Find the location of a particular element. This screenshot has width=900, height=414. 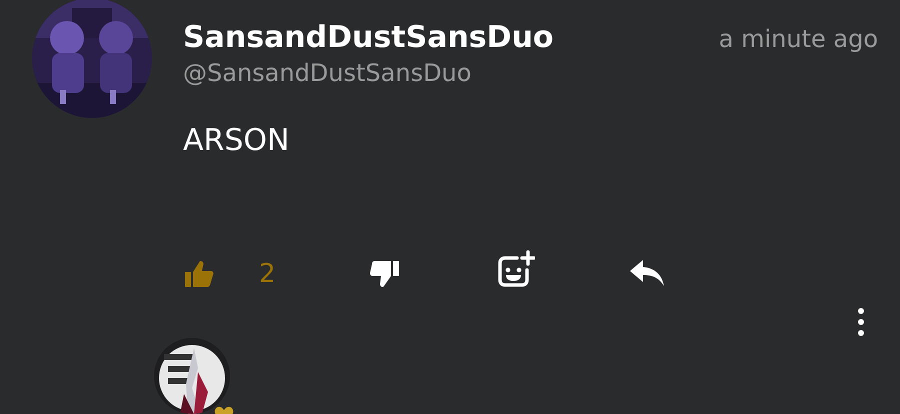

comment-text: ARSON is located at coordinates (236, 140).